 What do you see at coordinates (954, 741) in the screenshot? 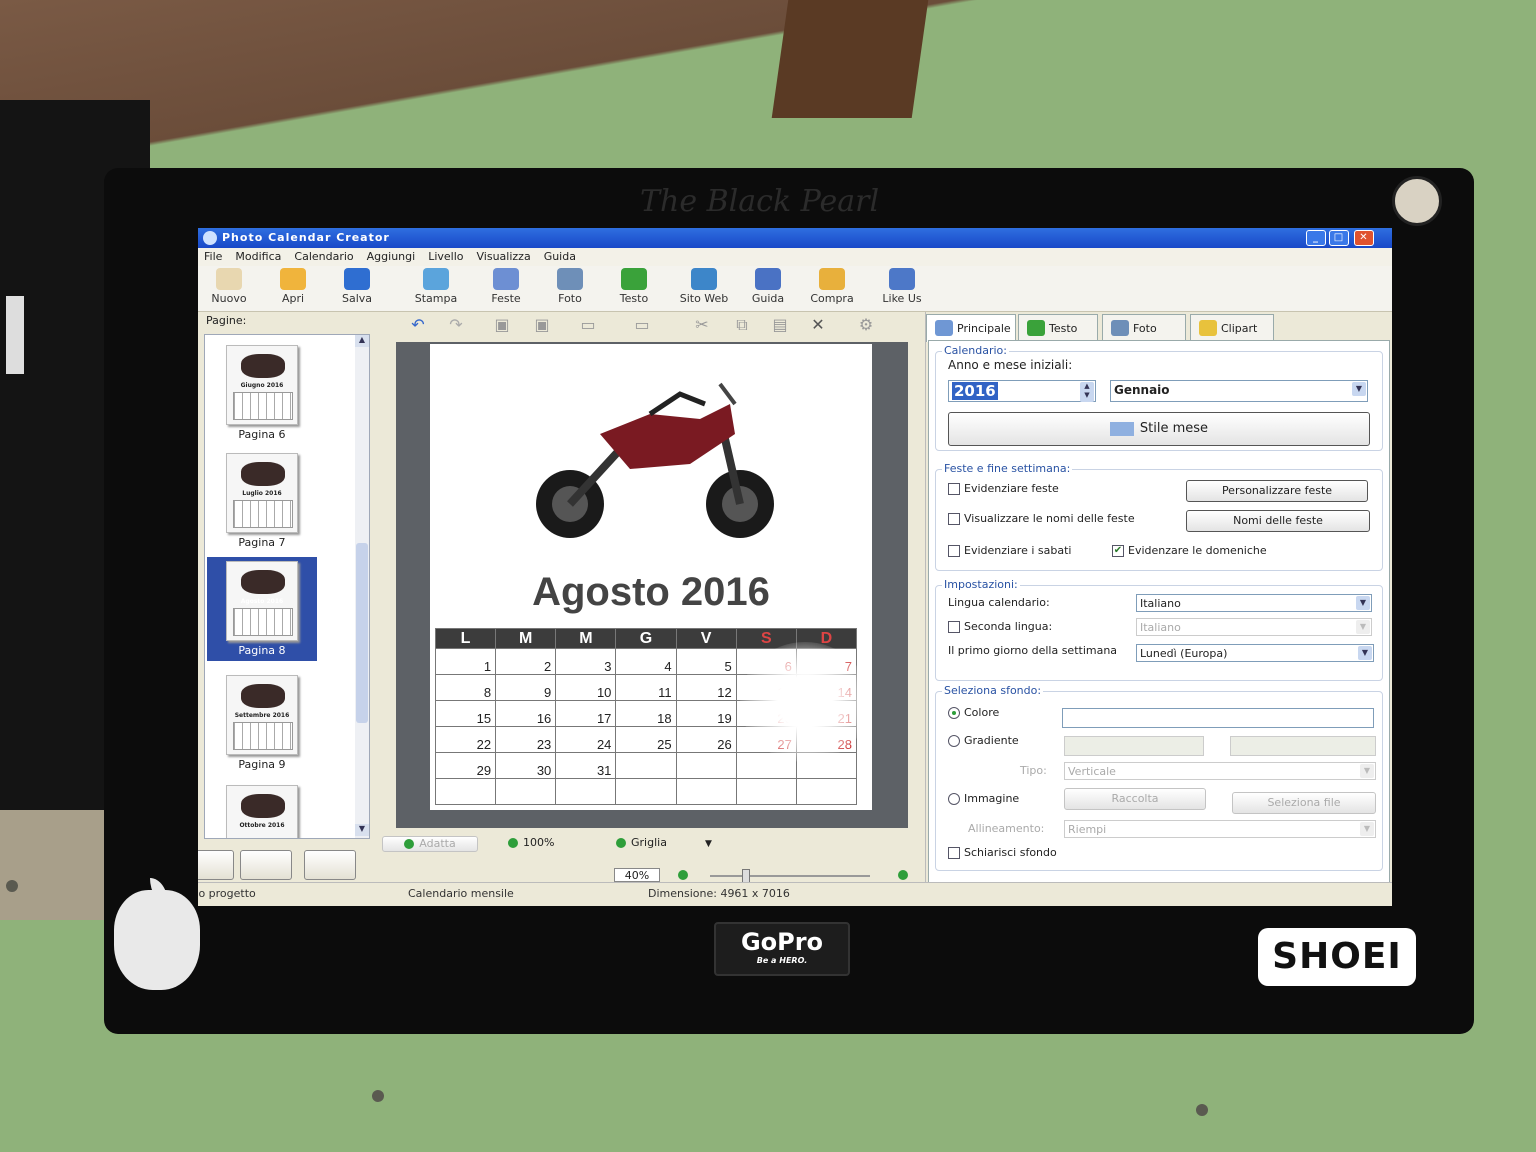
I see `radio-icon` at bounding box center [954, 741].